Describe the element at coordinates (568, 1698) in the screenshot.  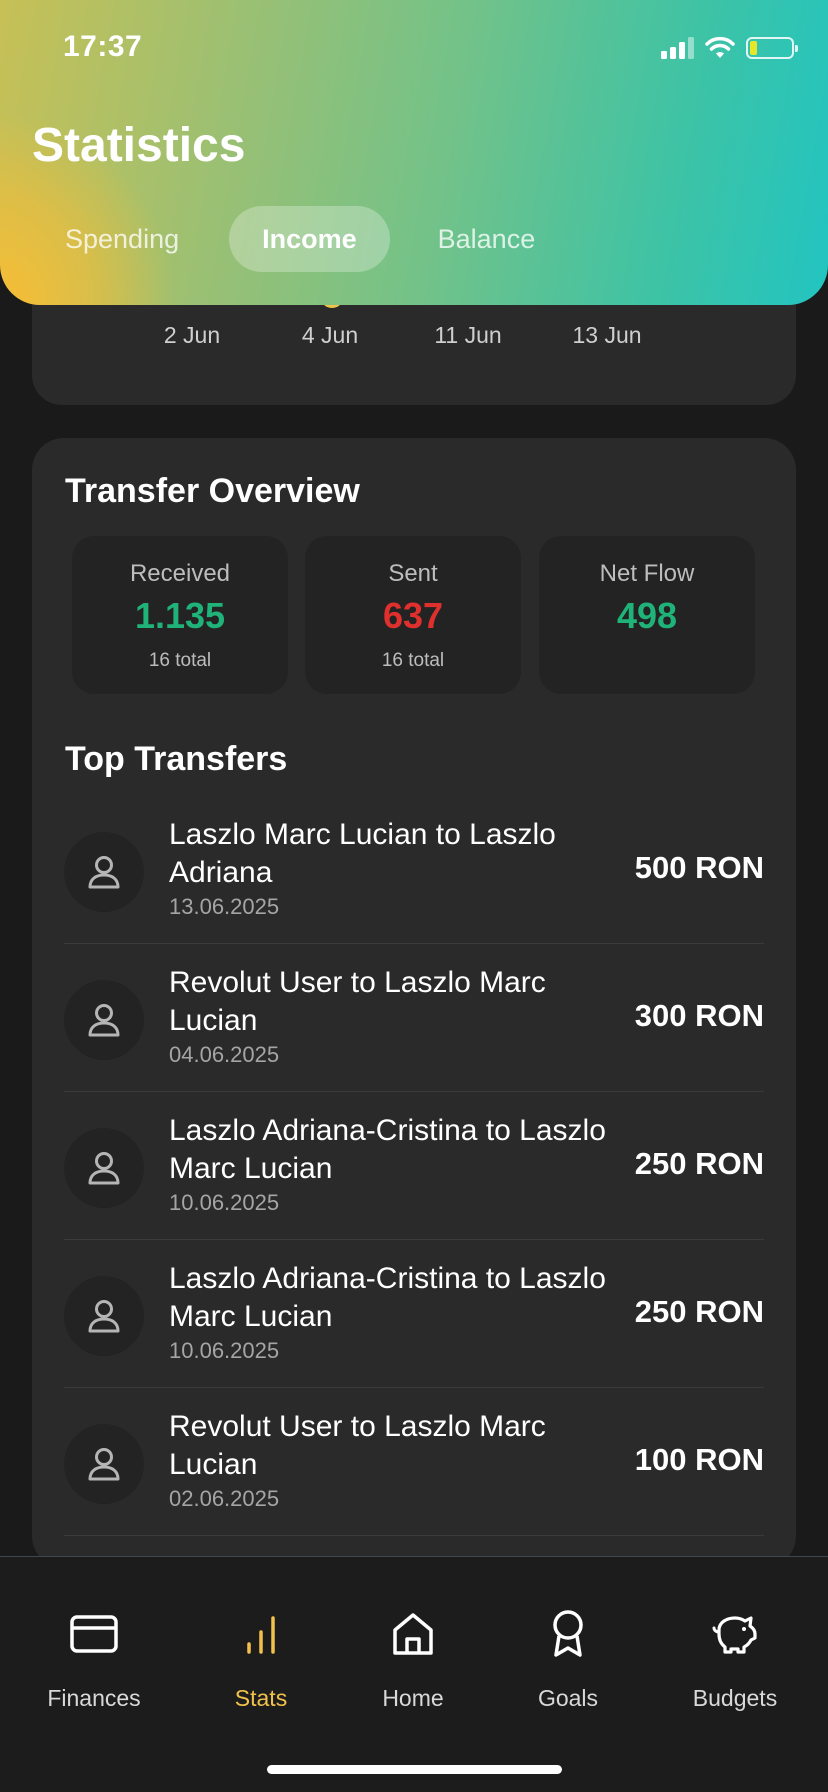
I see `nav-label: Goals` at that location.